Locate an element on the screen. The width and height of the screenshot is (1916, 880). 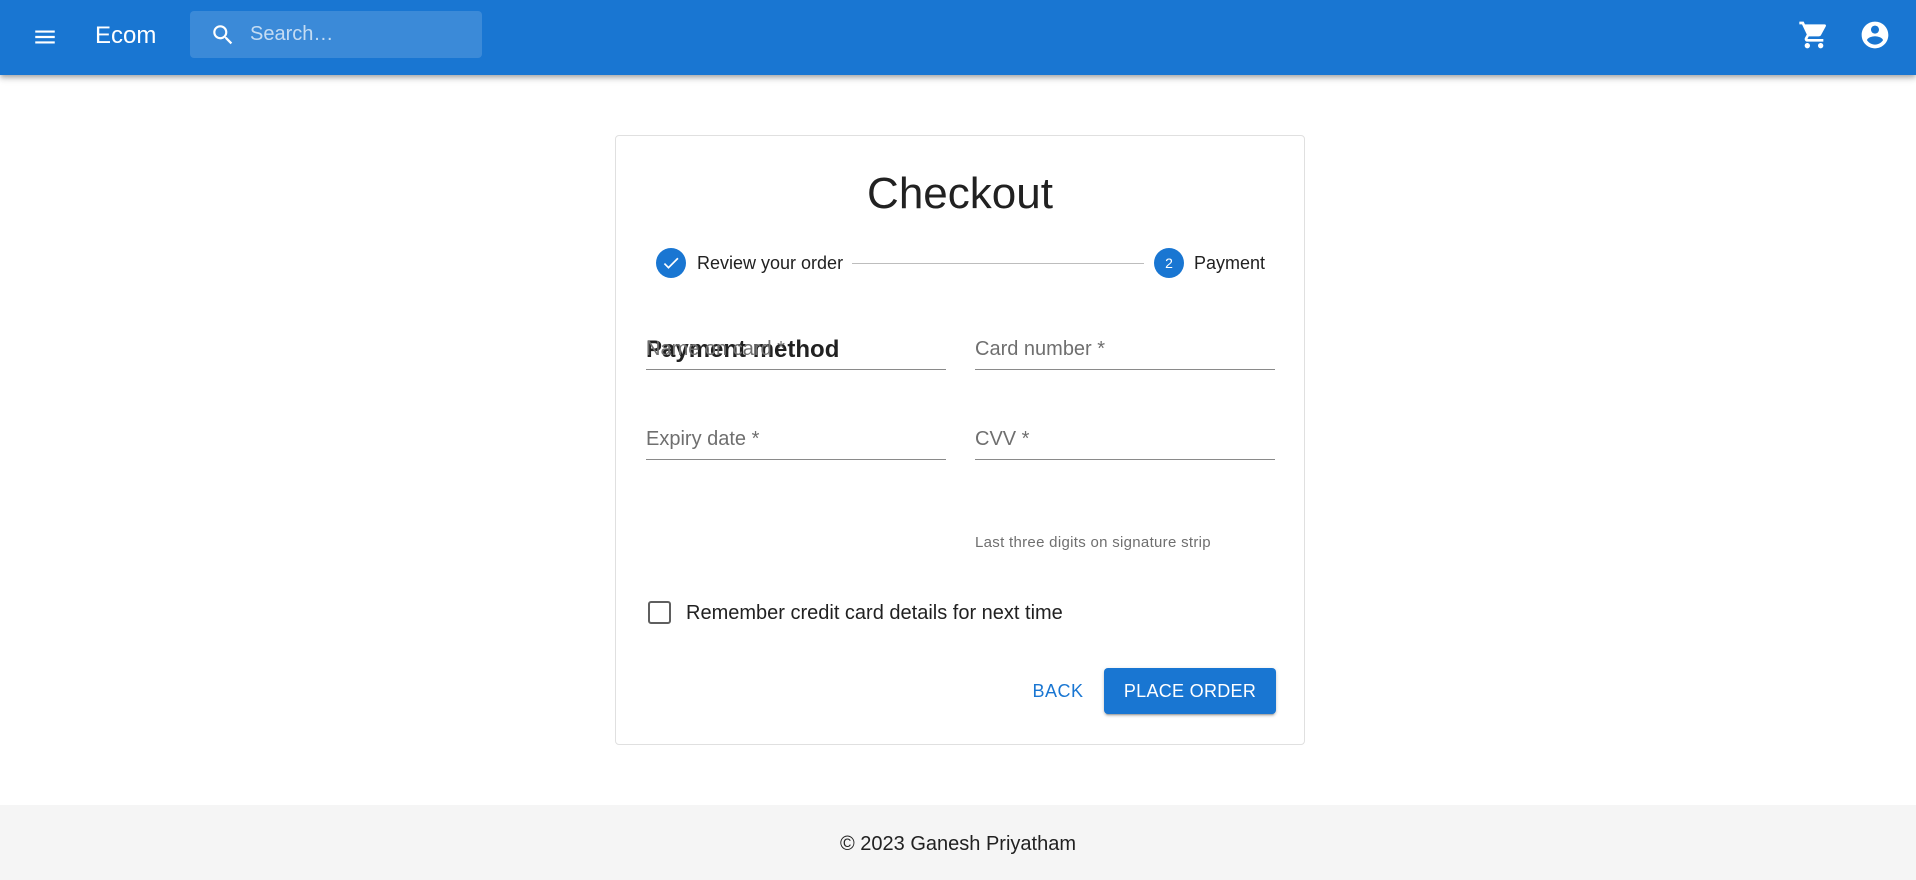
name-on-card-field is located at coordinates (796, 350).